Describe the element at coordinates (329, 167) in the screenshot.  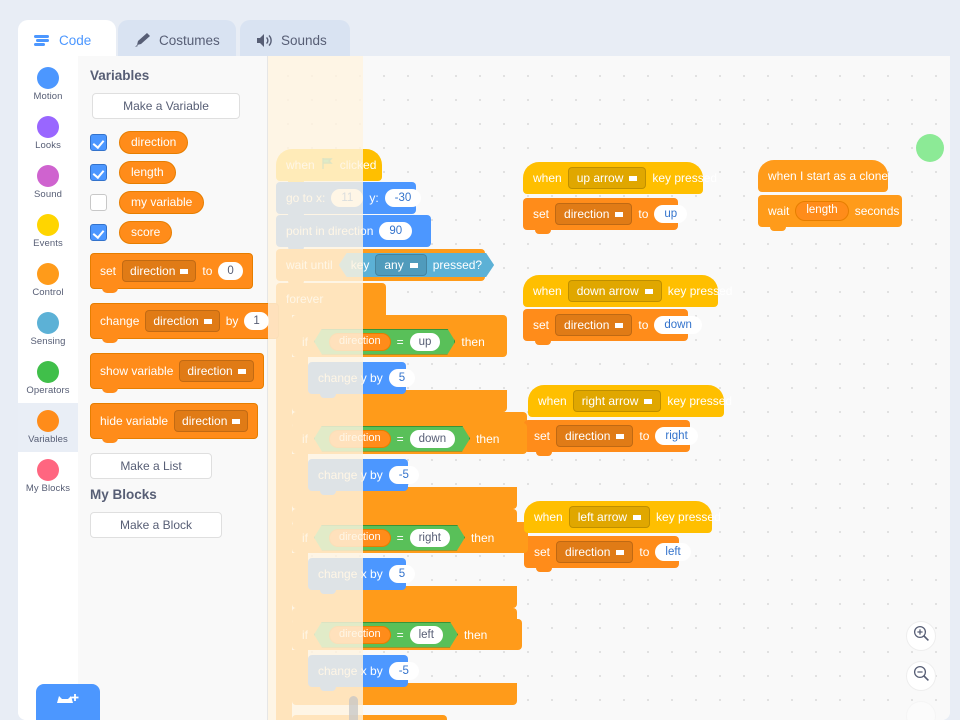
I see `block-when-flag-clicked: when clicked` at that location.